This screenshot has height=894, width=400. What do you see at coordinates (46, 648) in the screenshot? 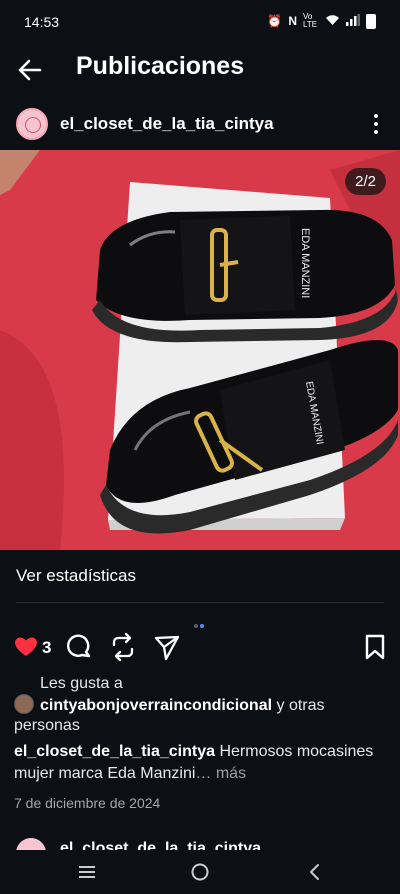
I see `like-count: 3` at bounding box center [46, 648].